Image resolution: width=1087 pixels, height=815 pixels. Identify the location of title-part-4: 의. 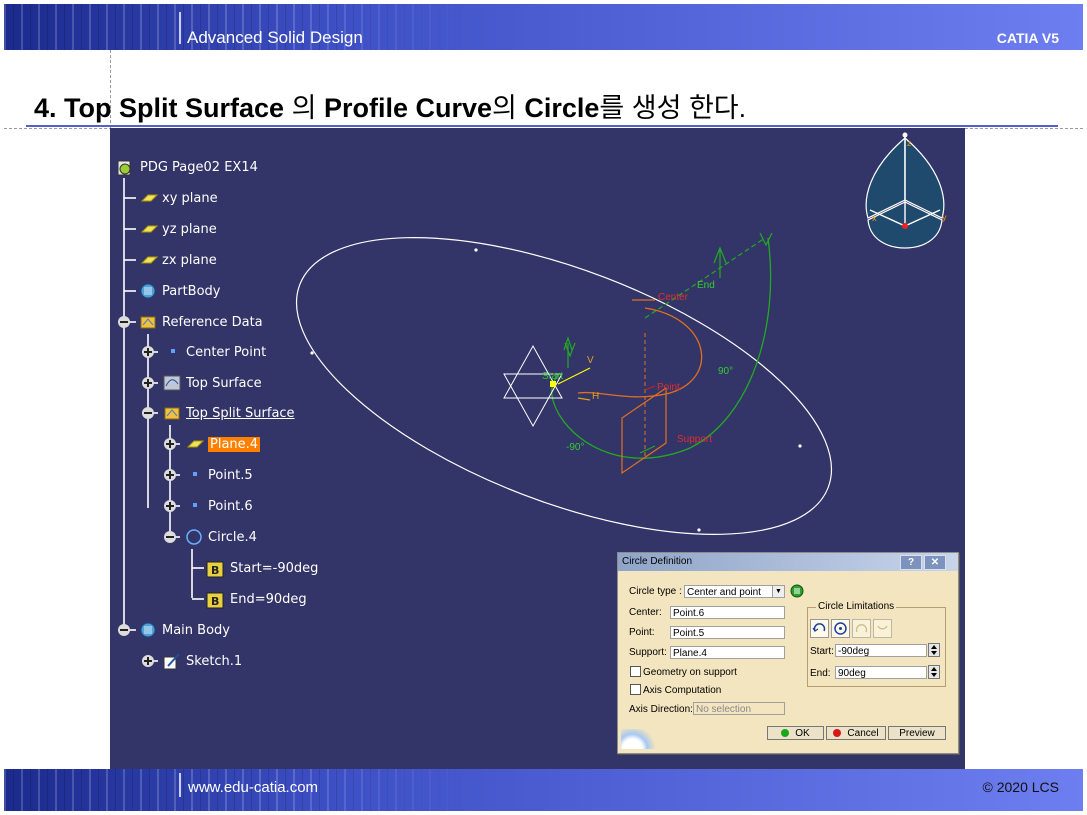
(504, 108).